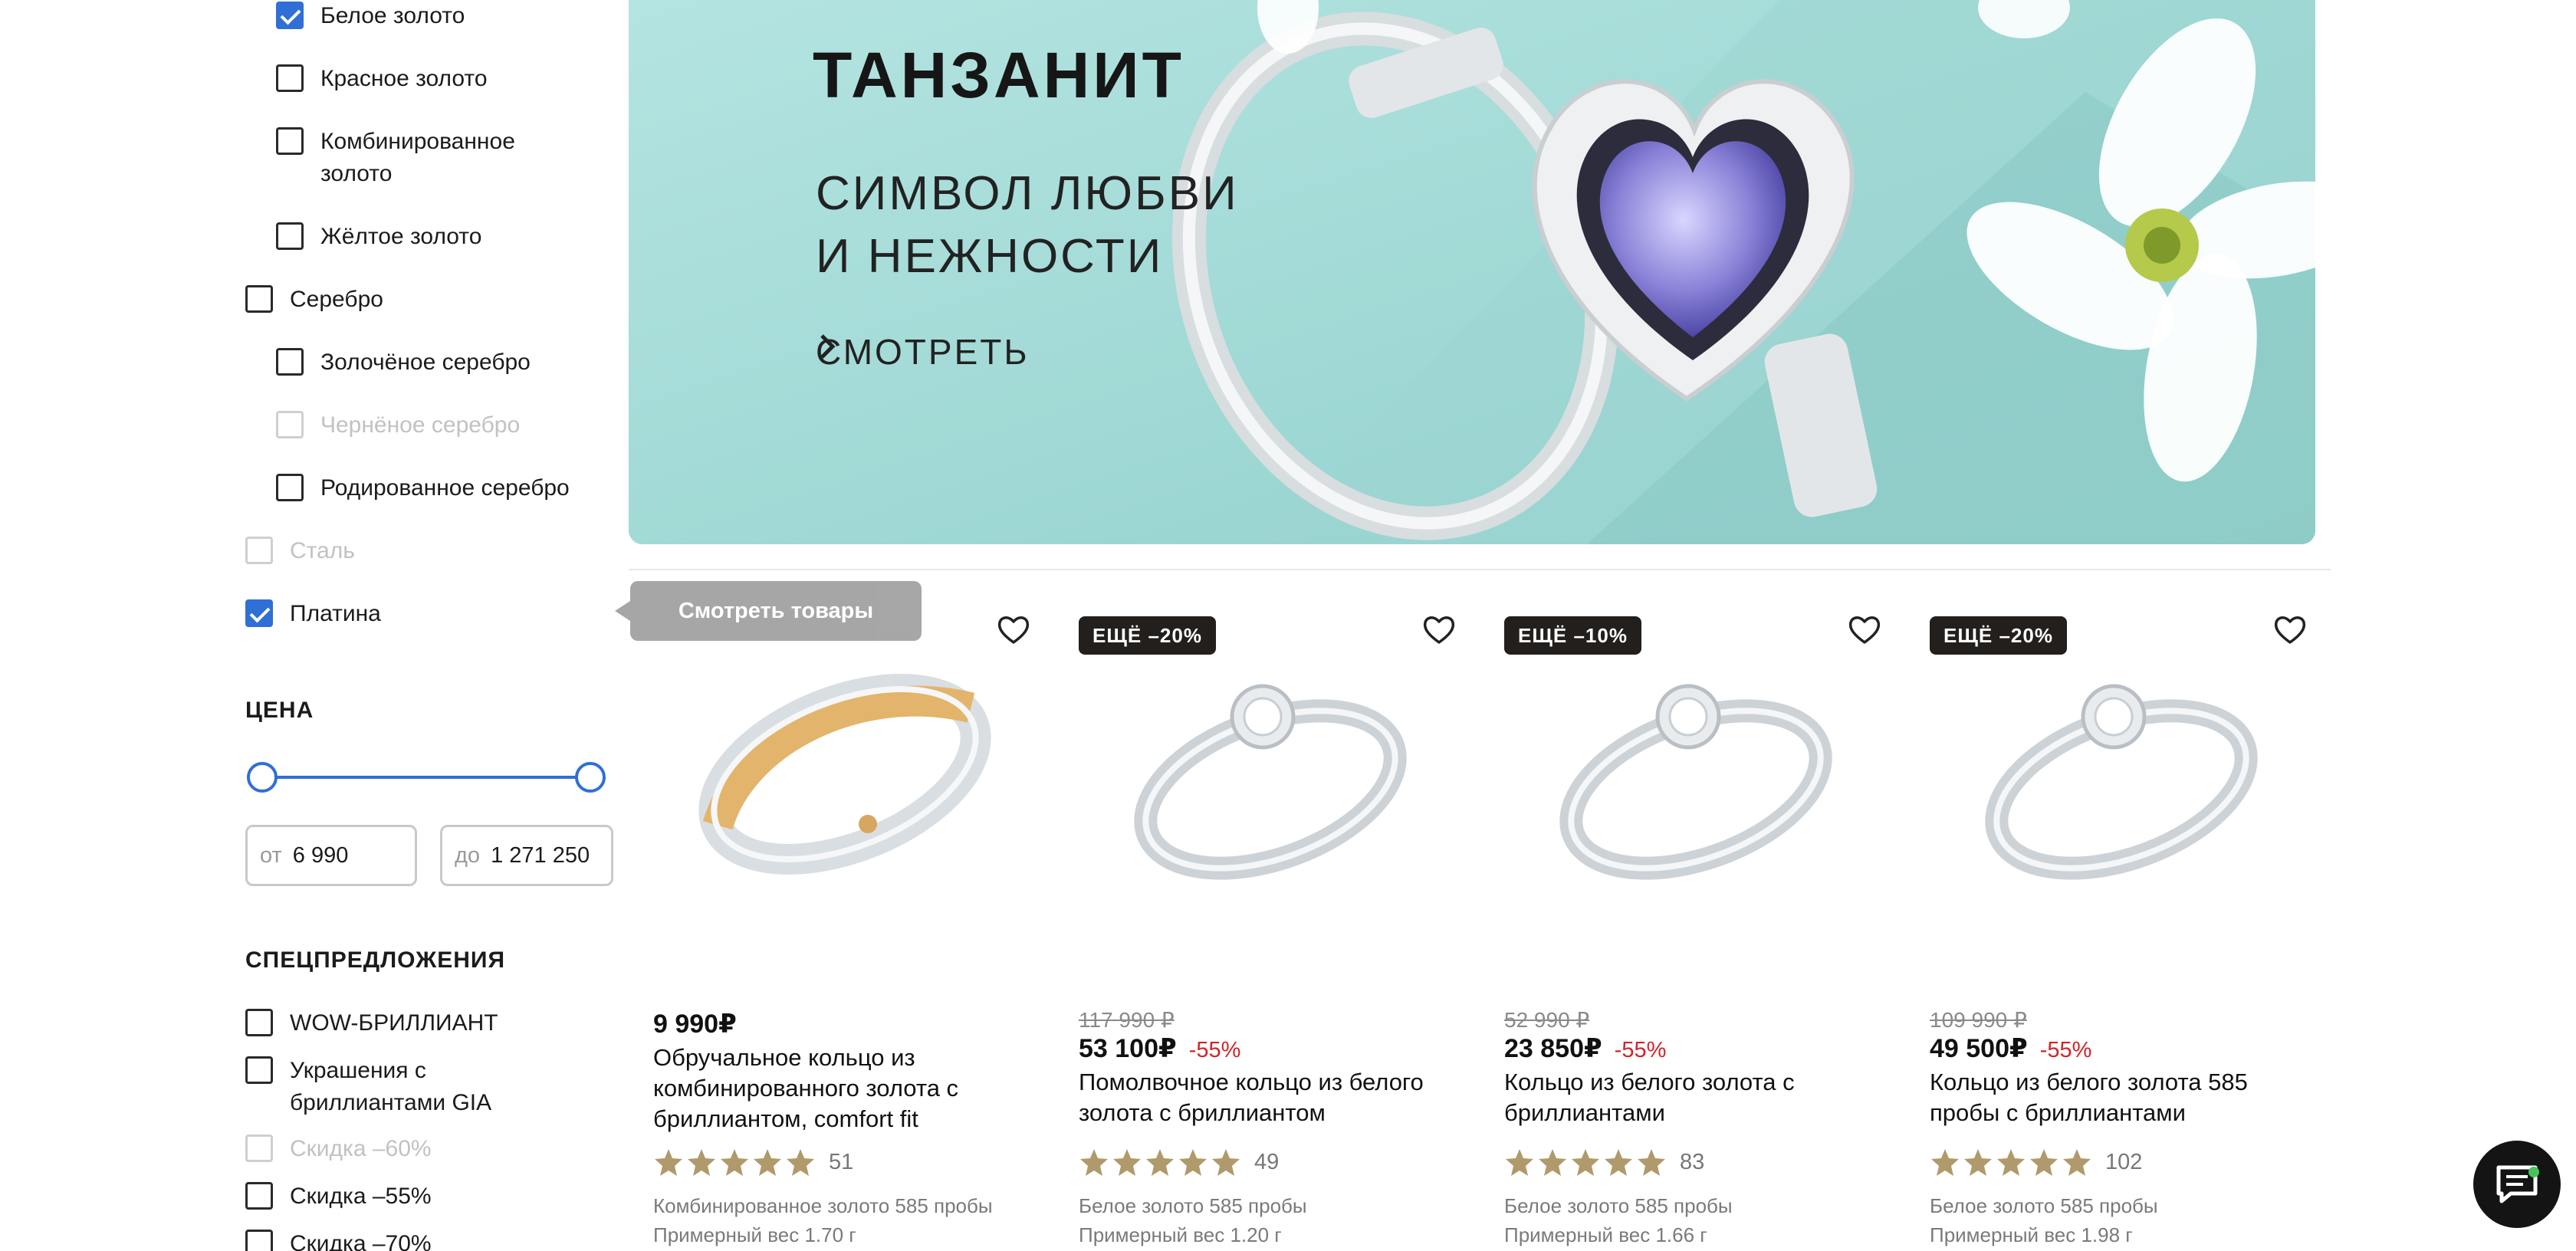 Image resolution: width=2576 pixels, height=1251 pixels. Describe the element at coordinates (376, 960) in the screenshot. I see `special-offers-title: СПЕЦПРЕДЛОЖЕНИЯ` at that location.